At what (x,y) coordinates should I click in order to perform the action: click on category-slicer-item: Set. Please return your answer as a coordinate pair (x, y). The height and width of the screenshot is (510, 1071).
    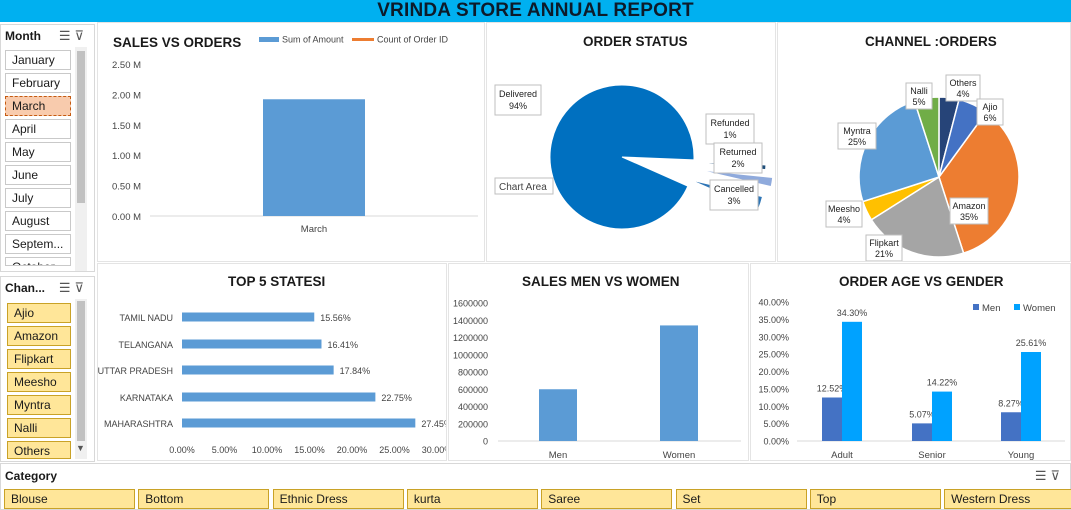
    Looking at the image, I should click on (741, 499).